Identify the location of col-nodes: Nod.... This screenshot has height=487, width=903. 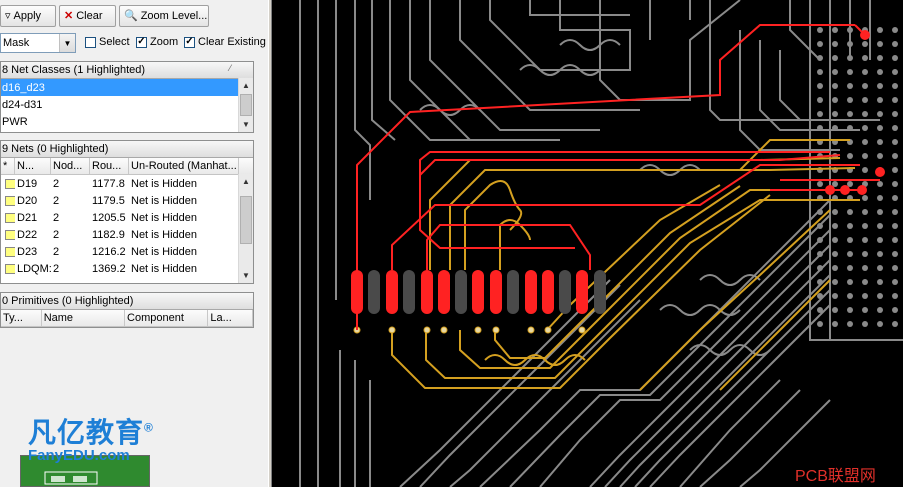
(70, 166).